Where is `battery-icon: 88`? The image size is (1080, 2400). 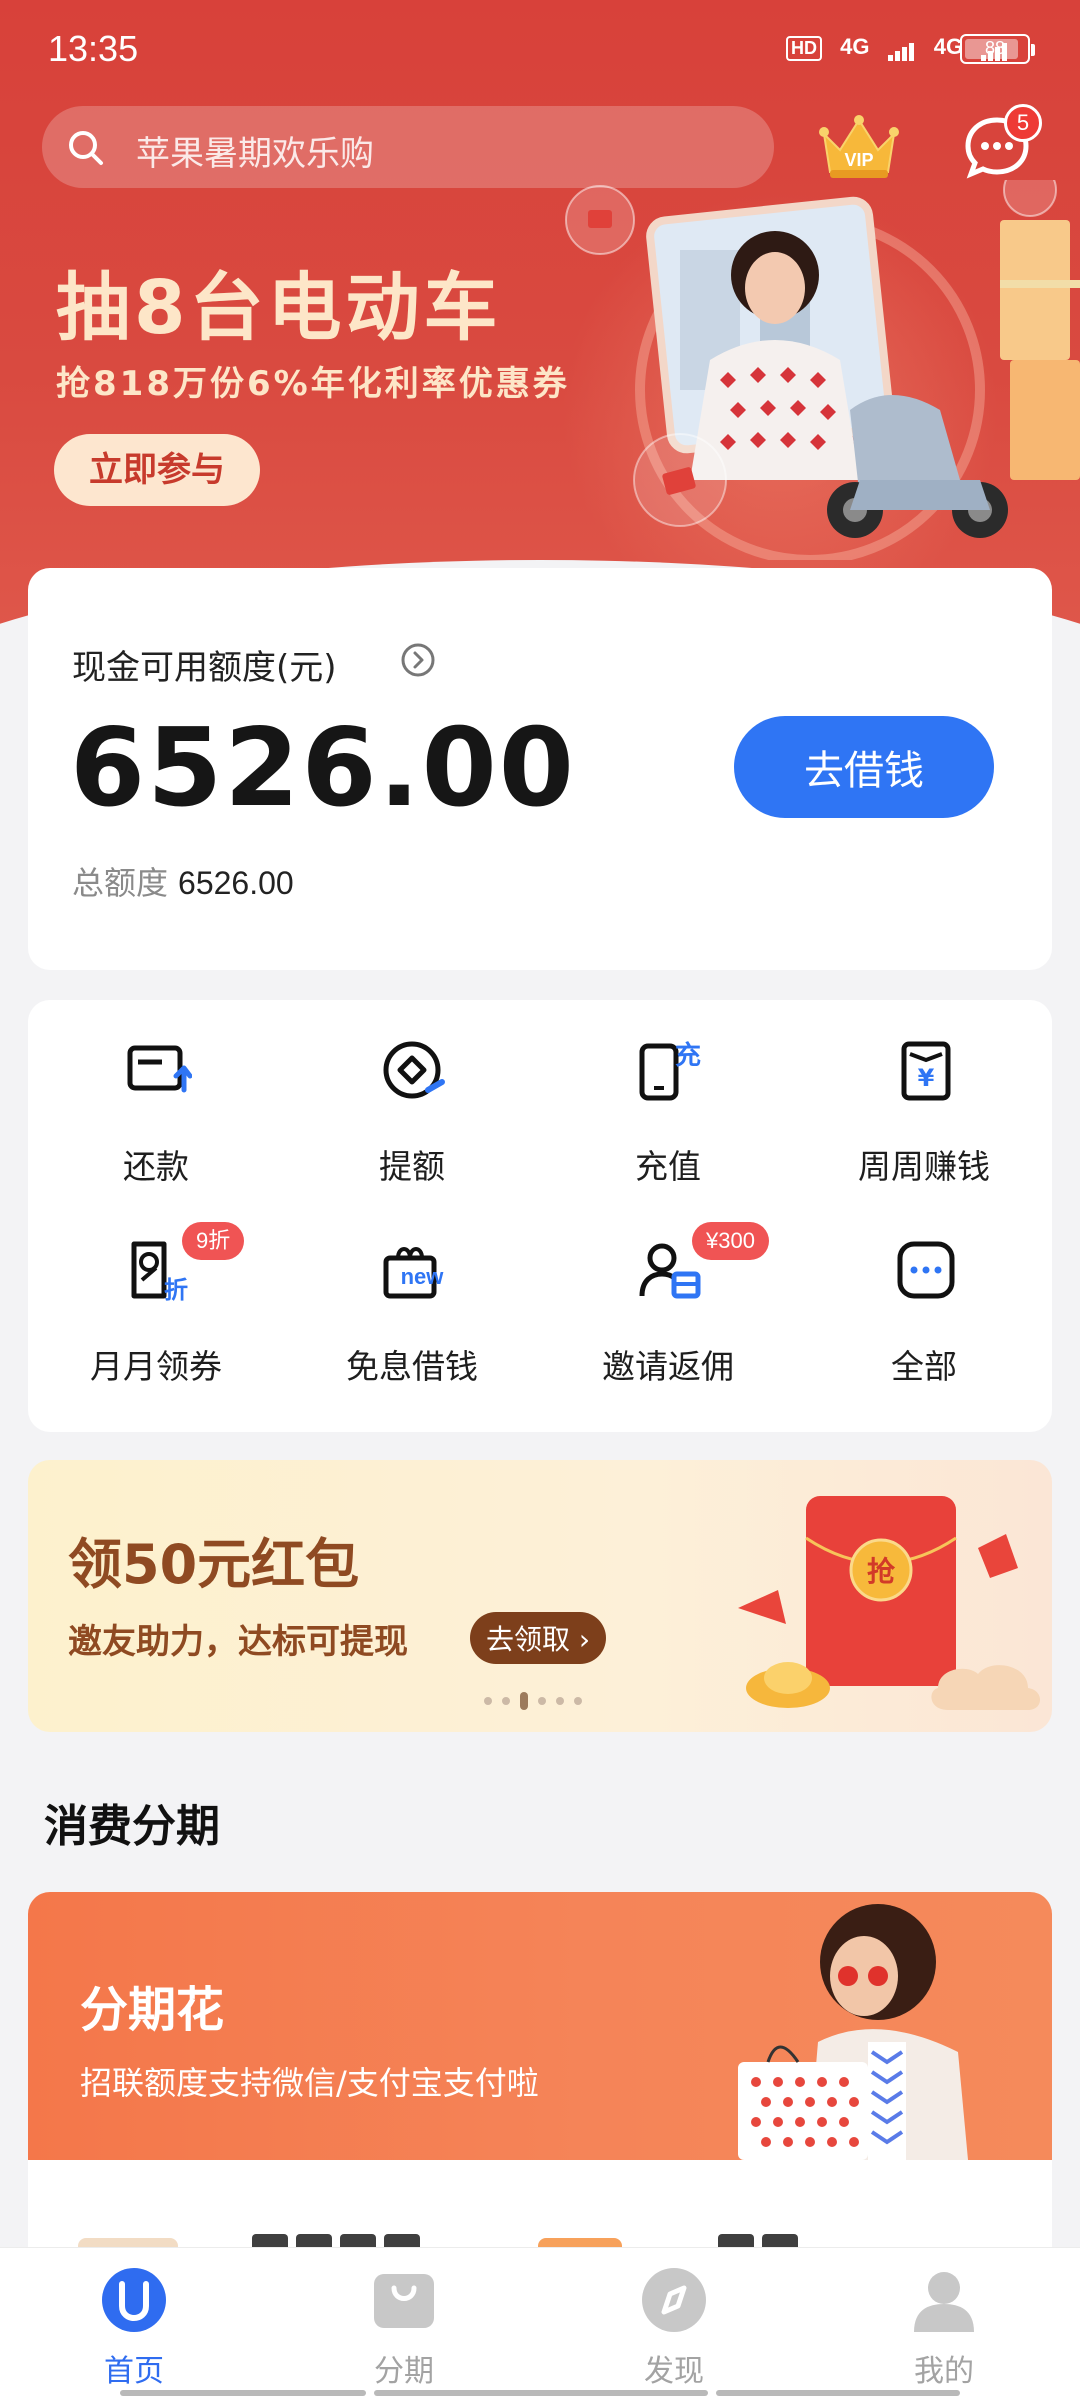 battery-icon: 88 is located at coordinates (997, 49).